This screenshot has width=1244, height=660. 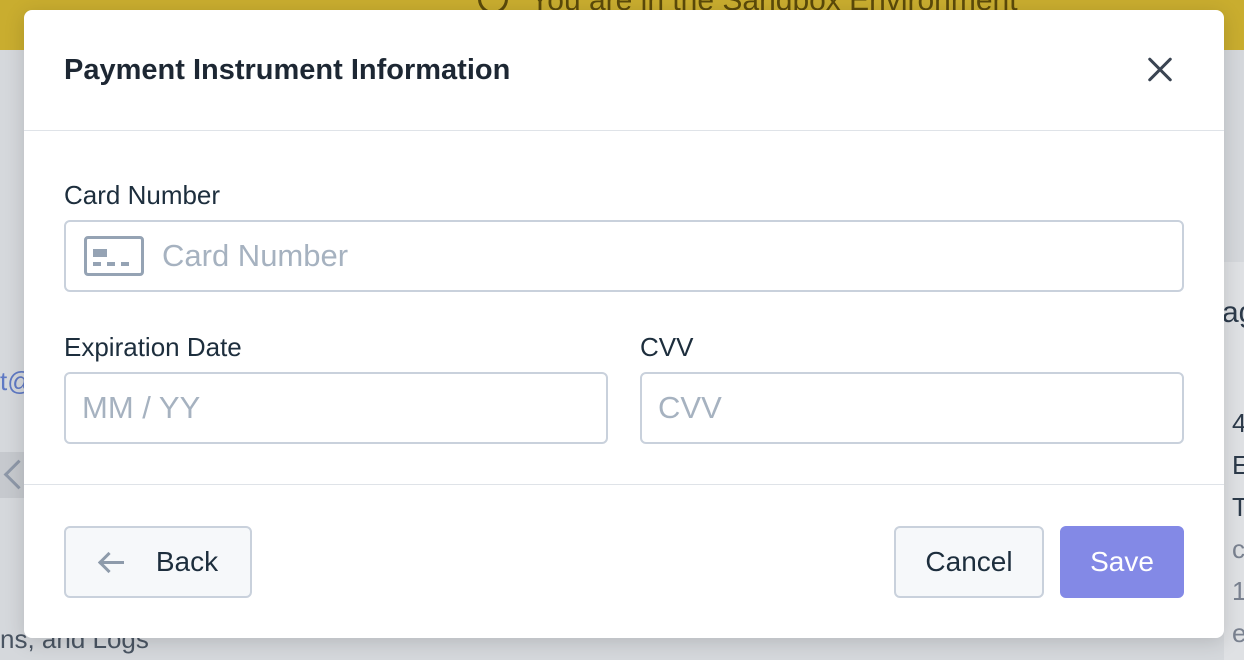 What do you see at coordinates (1233, 312) in the screenshot?
I see `background-heading: ag` at bounding box center [1233, 312].